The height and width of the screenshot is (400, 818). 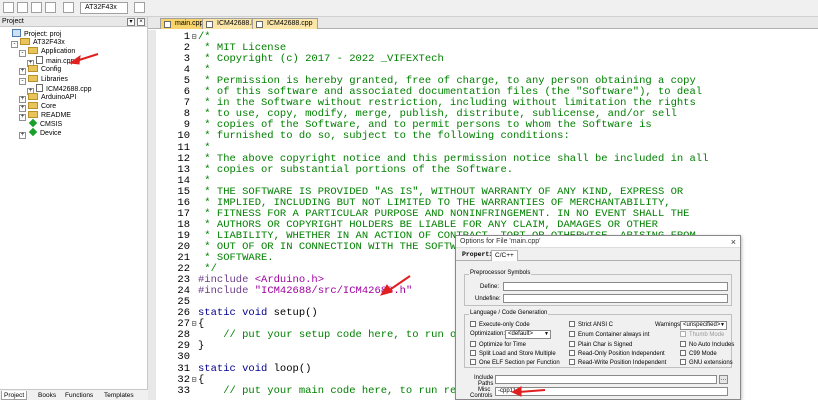 What do you see at coordinates (47, 52) in the screenshot?
I see `tree-item: - Application` at bounding box center [47, 52].